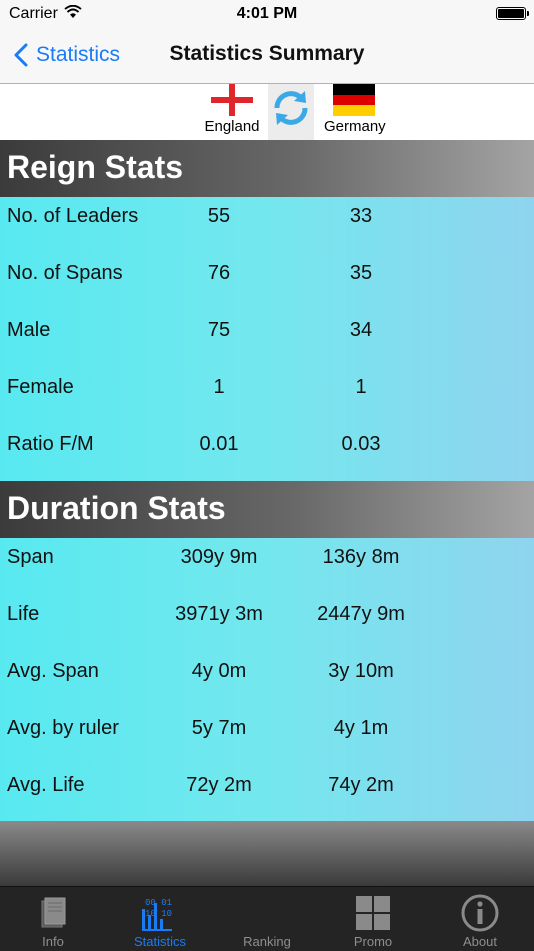  What do you see at coordinates (267, 225) in the screenshot?
I see `stat-row: No. of Leaders 55 33` at bounding box center [267, 225].